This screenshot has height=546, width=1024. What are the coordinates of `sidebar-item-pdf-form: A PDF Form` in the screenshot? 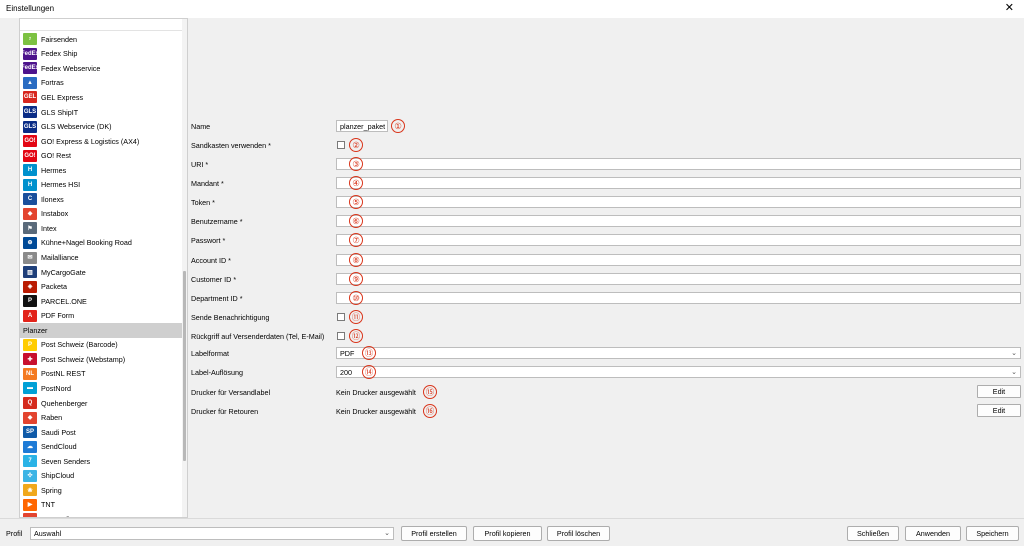 It's located at (101, 315).